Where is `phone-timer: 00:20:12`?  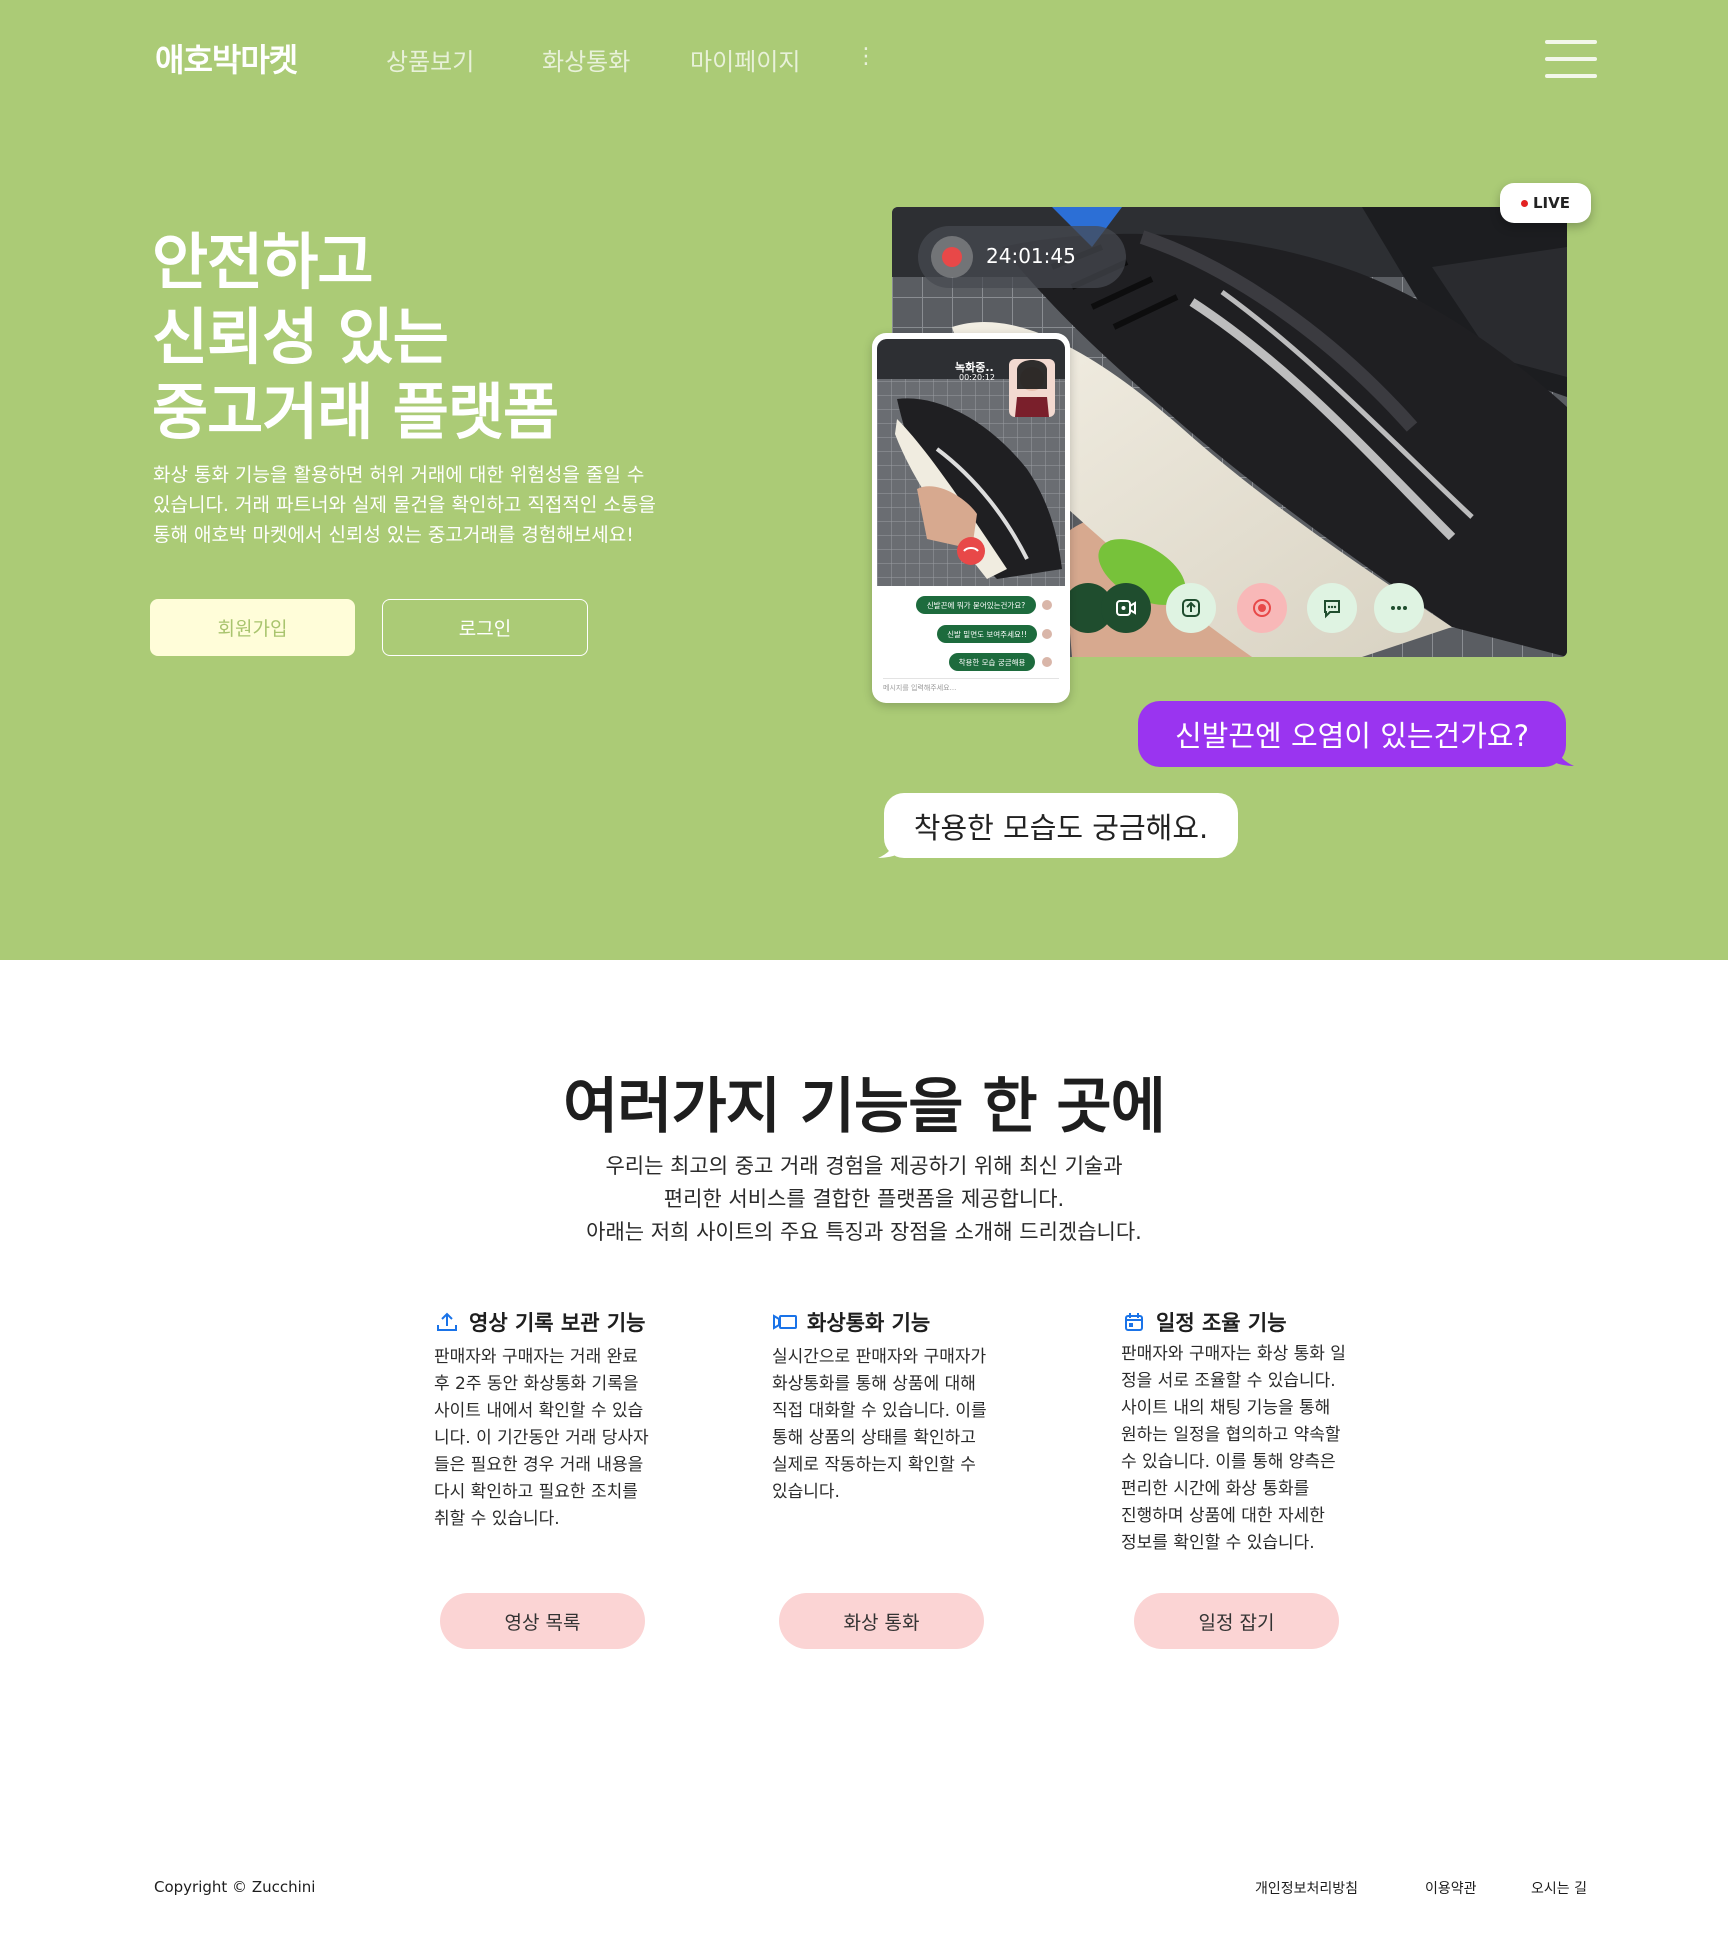
phone-timer: 00:20:12 is located at coordinates (977, 377).